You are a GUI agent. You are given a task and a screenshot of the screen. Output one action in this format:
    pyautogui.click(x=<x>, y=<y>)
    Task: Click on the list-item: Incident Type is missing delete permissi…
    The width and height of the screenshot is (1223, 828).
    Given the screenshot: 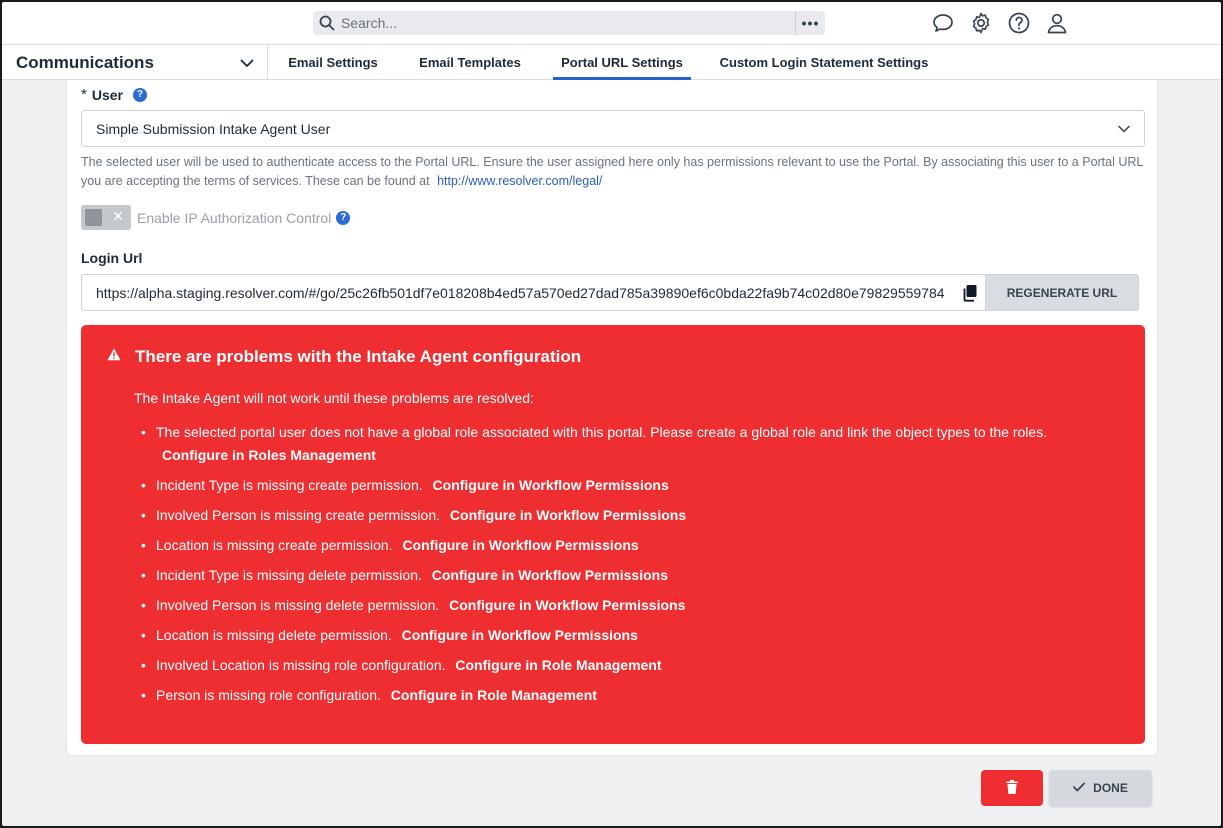 What is the action you would take?
    pyautogui.click(x=629, y=575)
    